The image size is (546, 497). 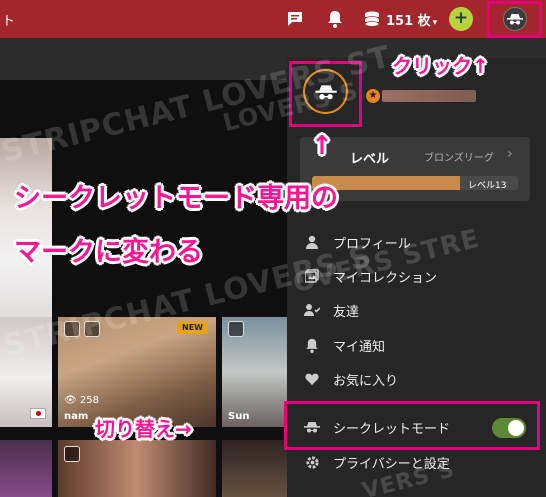 I want to click on model-name: Sun, so click(x=239, y=416).